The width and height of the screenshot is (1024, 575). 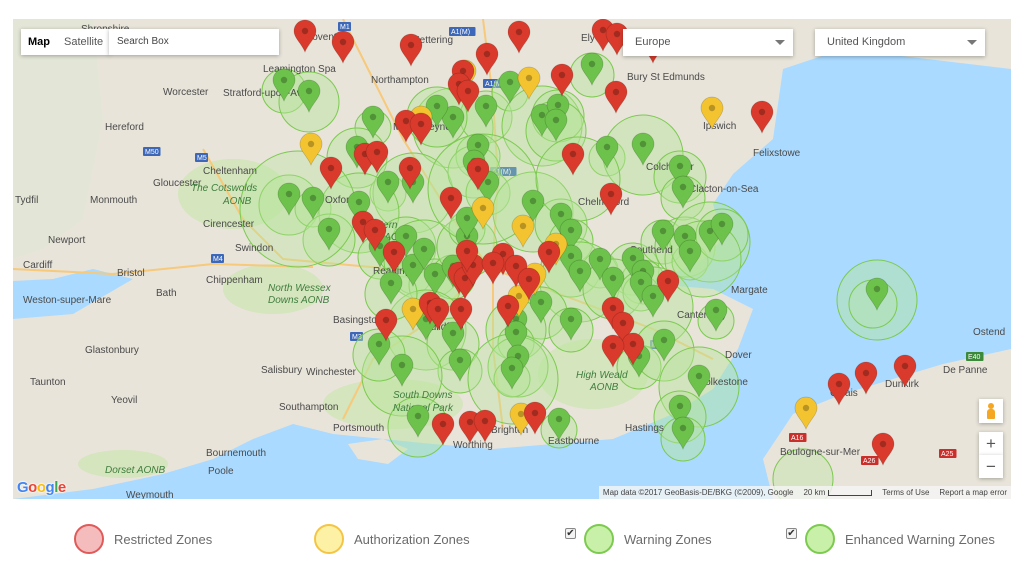 I want to click on map-type-map-button: Map, so click(x=39, y=42).